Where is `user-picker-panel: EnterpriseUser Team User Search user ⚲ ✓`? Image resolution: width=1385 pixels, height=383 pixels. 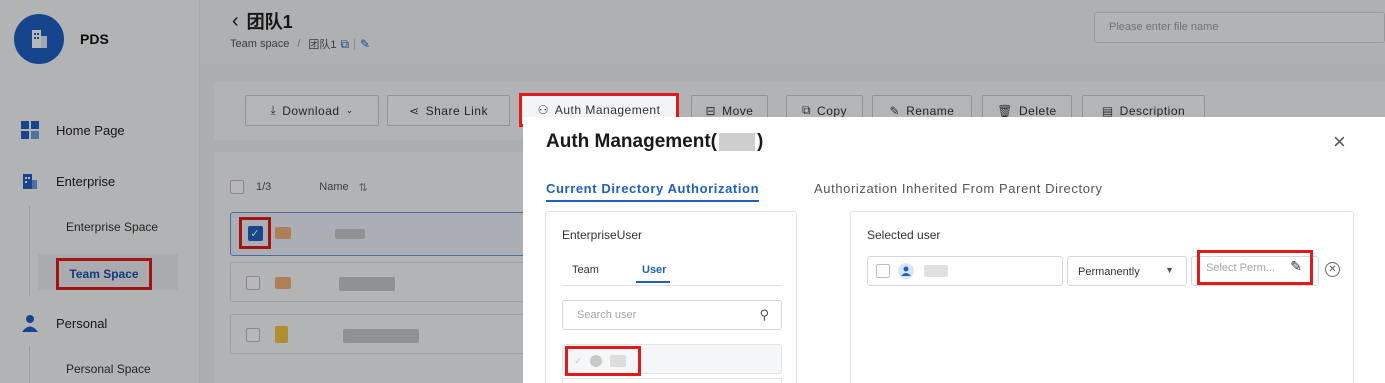
user-picker-panel: EnterpriseUser Team User Search user ⚲ ✓ is located at coordinates (671, 297).